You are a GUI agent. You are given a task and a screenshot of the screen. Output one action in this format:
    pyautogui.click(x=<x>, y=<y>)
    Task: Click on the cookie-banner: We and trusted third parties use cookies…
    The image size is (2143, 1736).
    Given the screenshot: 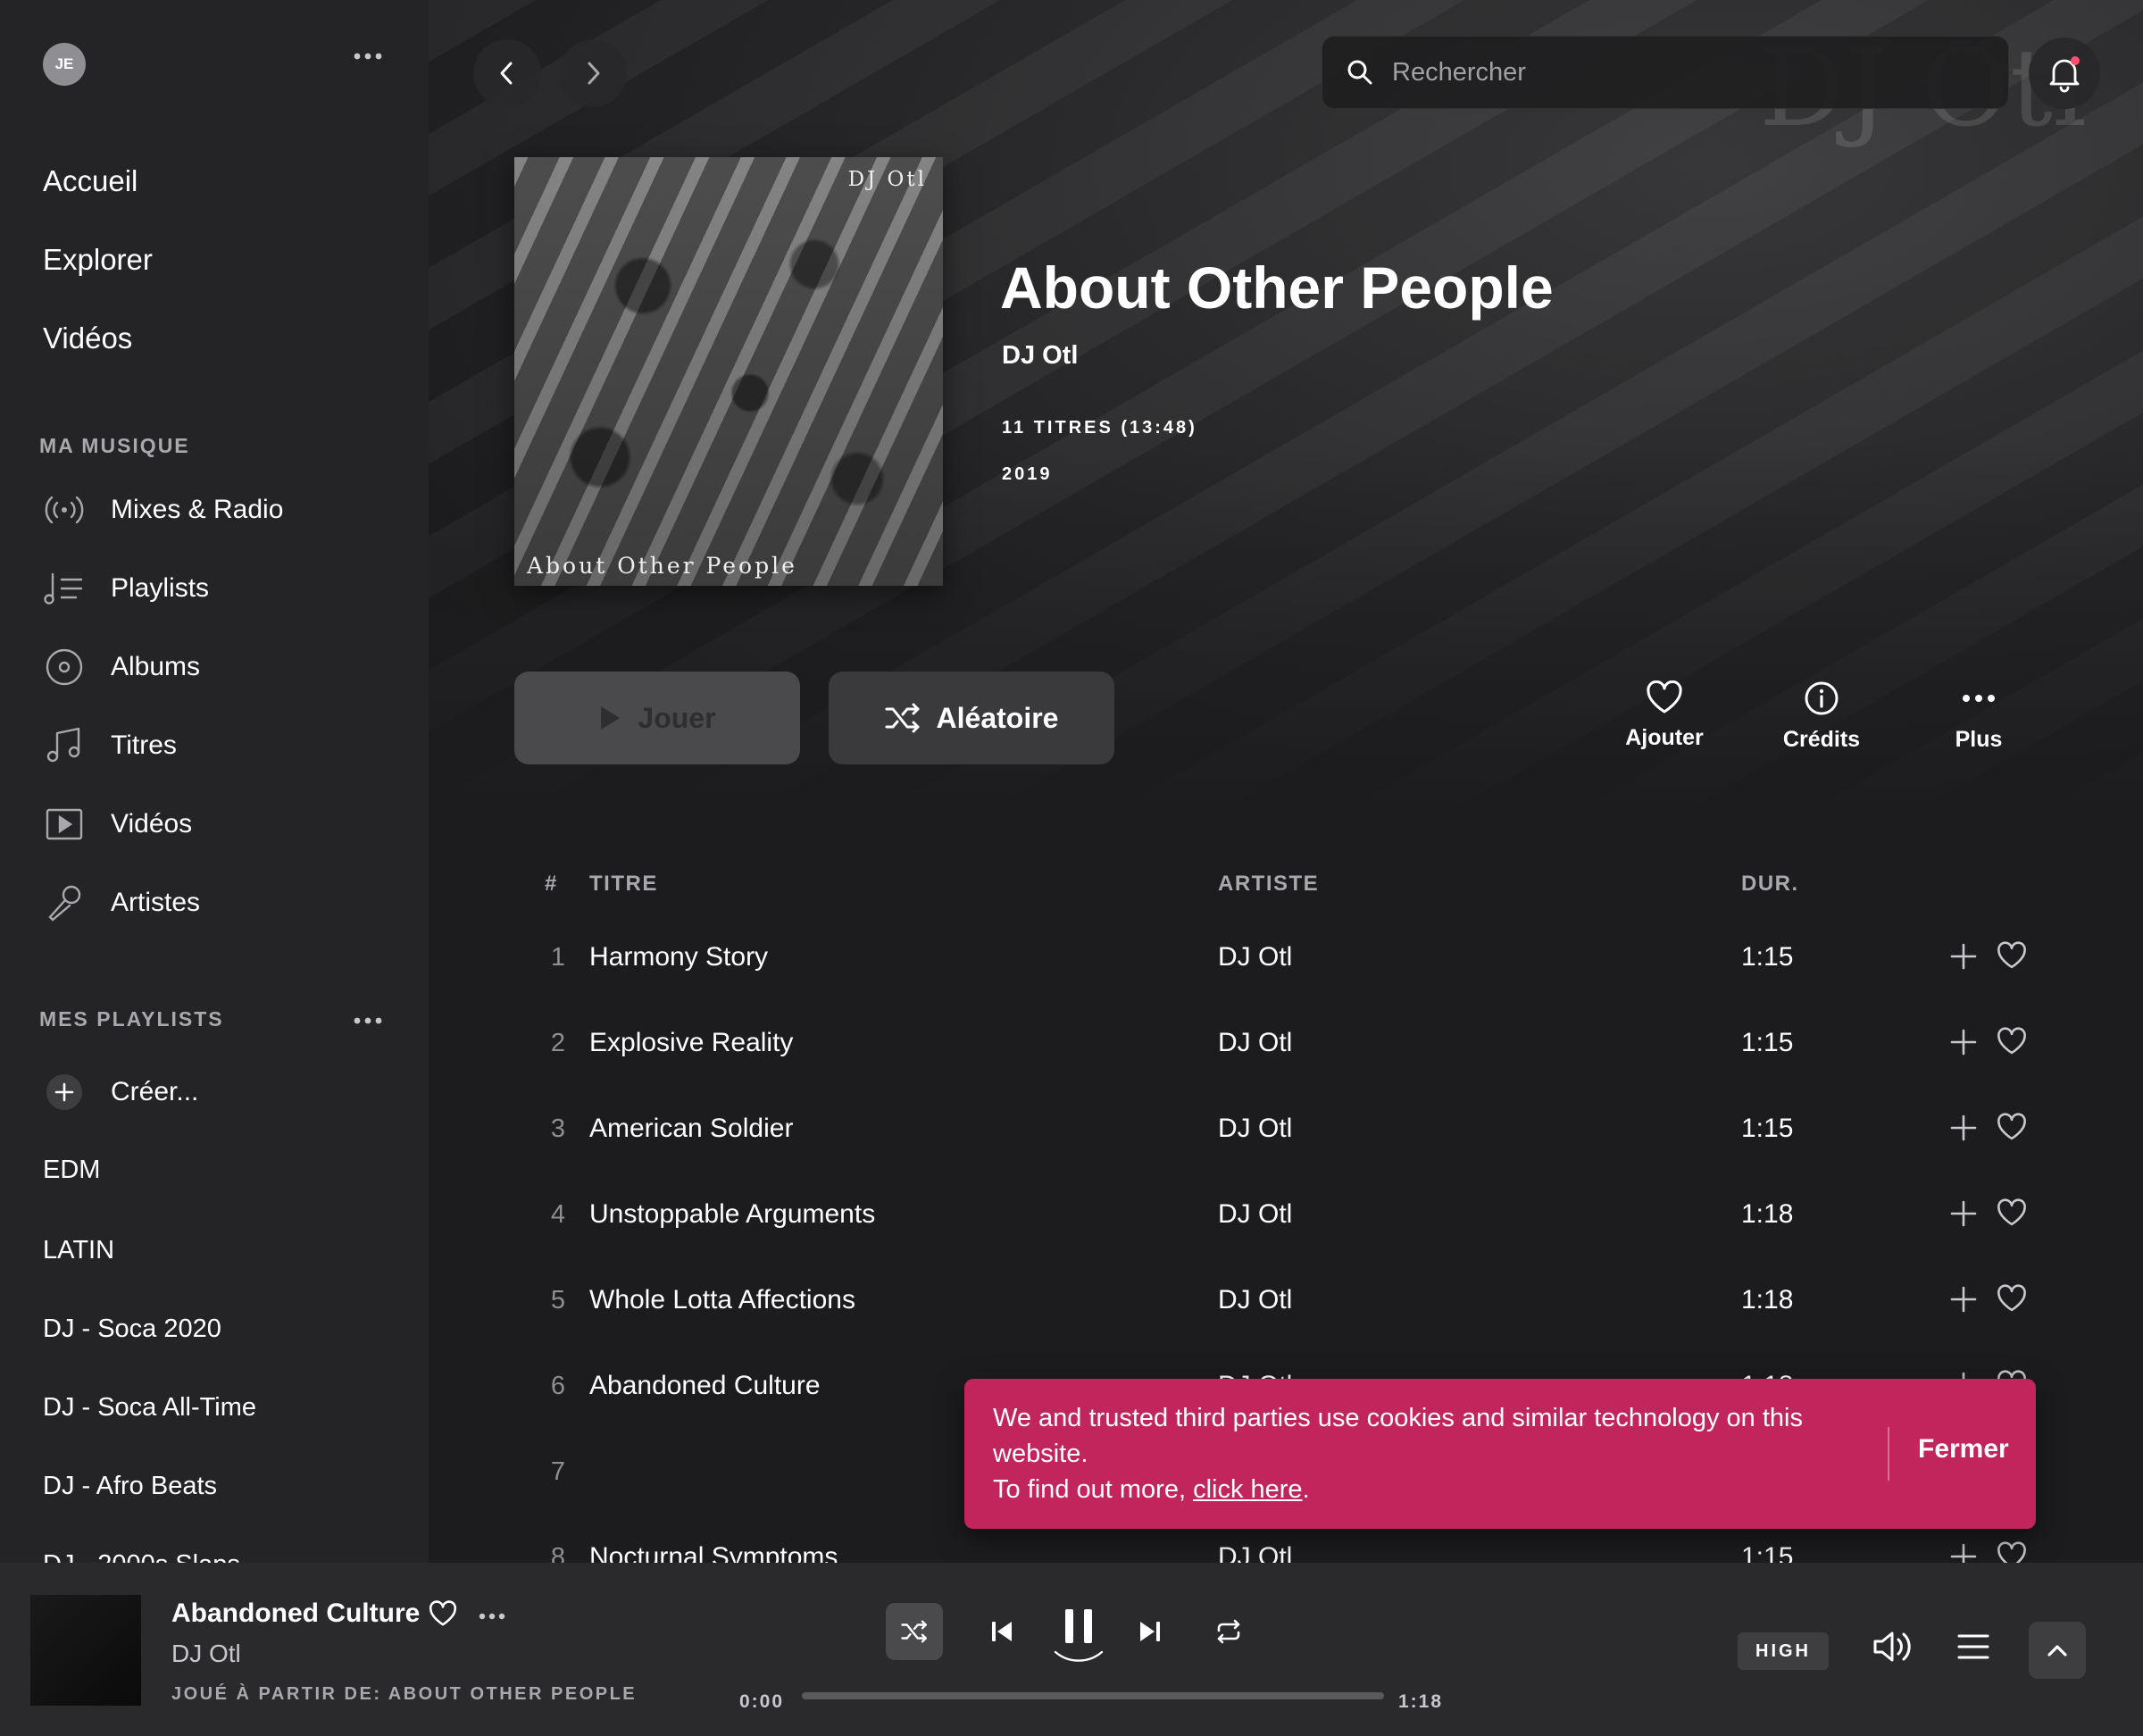 What is the action you would take?
    pyautogui.click(x=1500, y=1454)
    